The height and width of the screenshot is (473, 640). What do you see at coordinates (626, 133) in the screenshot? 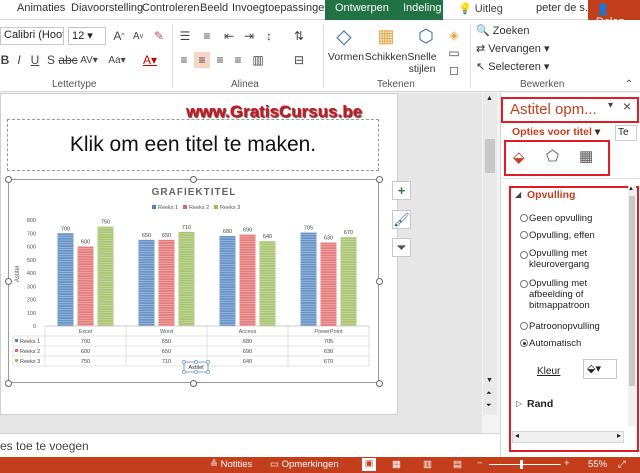
I see `text-options-tab: Te` at bounding box center [626, 133].